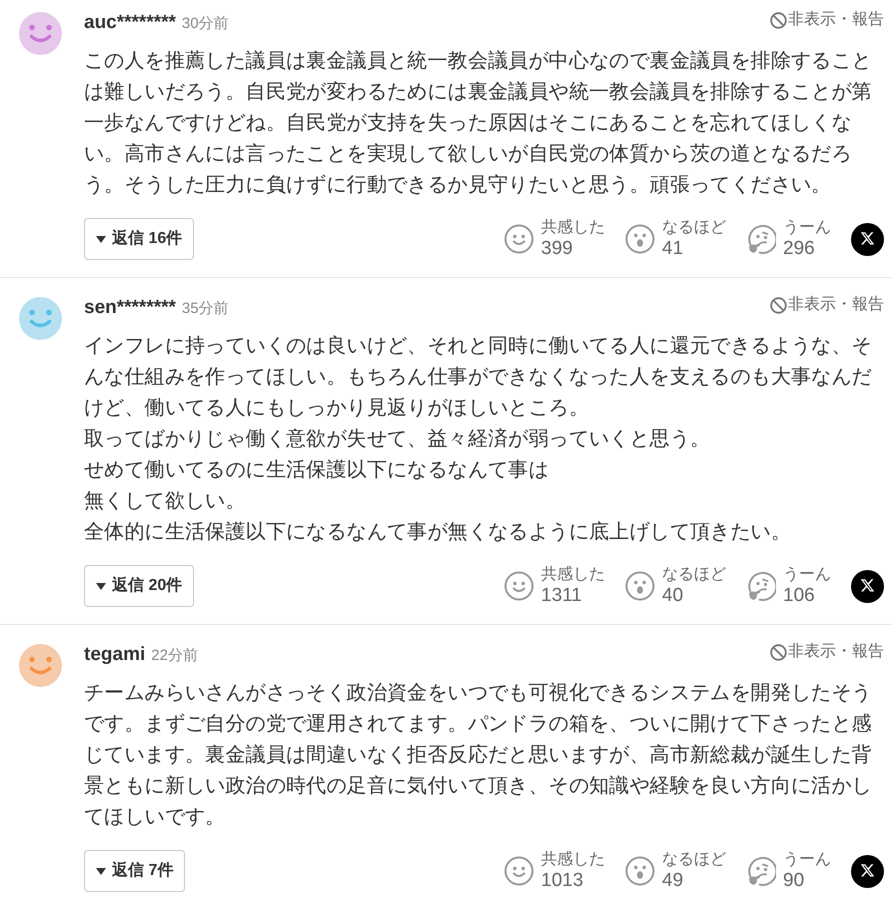  I want to click on comment-text: この人を推薦した議員は裏金議員と統一教会議員が中心なので裏金議員を排除することは難しいだろう。自民党が変わるためには裏金議員や統一教会議員を排除することが第一歩なんですけどね。自民党が支持を失った原因はそこにあることを忘れてほしくない。高市さんには言ったことを実現して欲しいが自民党の体質から茨の道となるだろう。そうした圧力に負けずに行動できるか見守りたいと思う。頑張ってください。, so click(478, 123).